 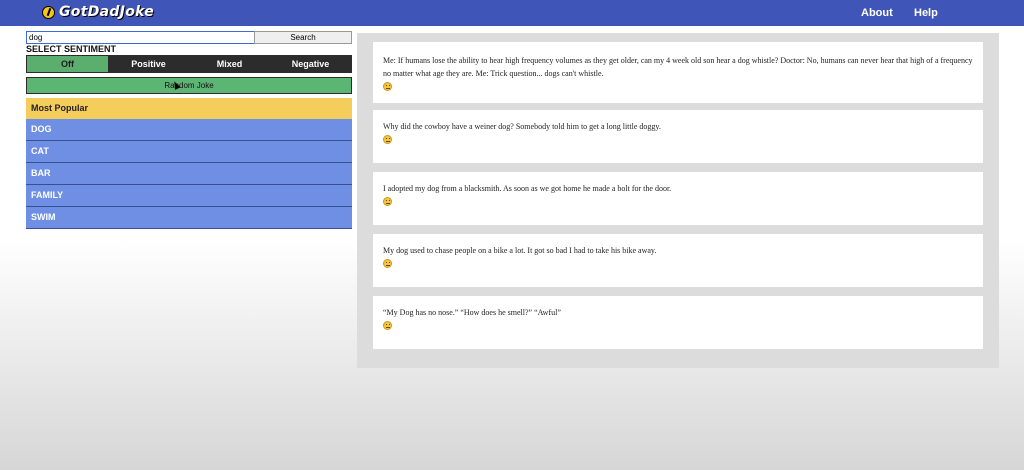 What do you see at coordinates (189, 152) in the screenshot?
I see `category-item-cat: CAT` at bounding box center [189, 152].